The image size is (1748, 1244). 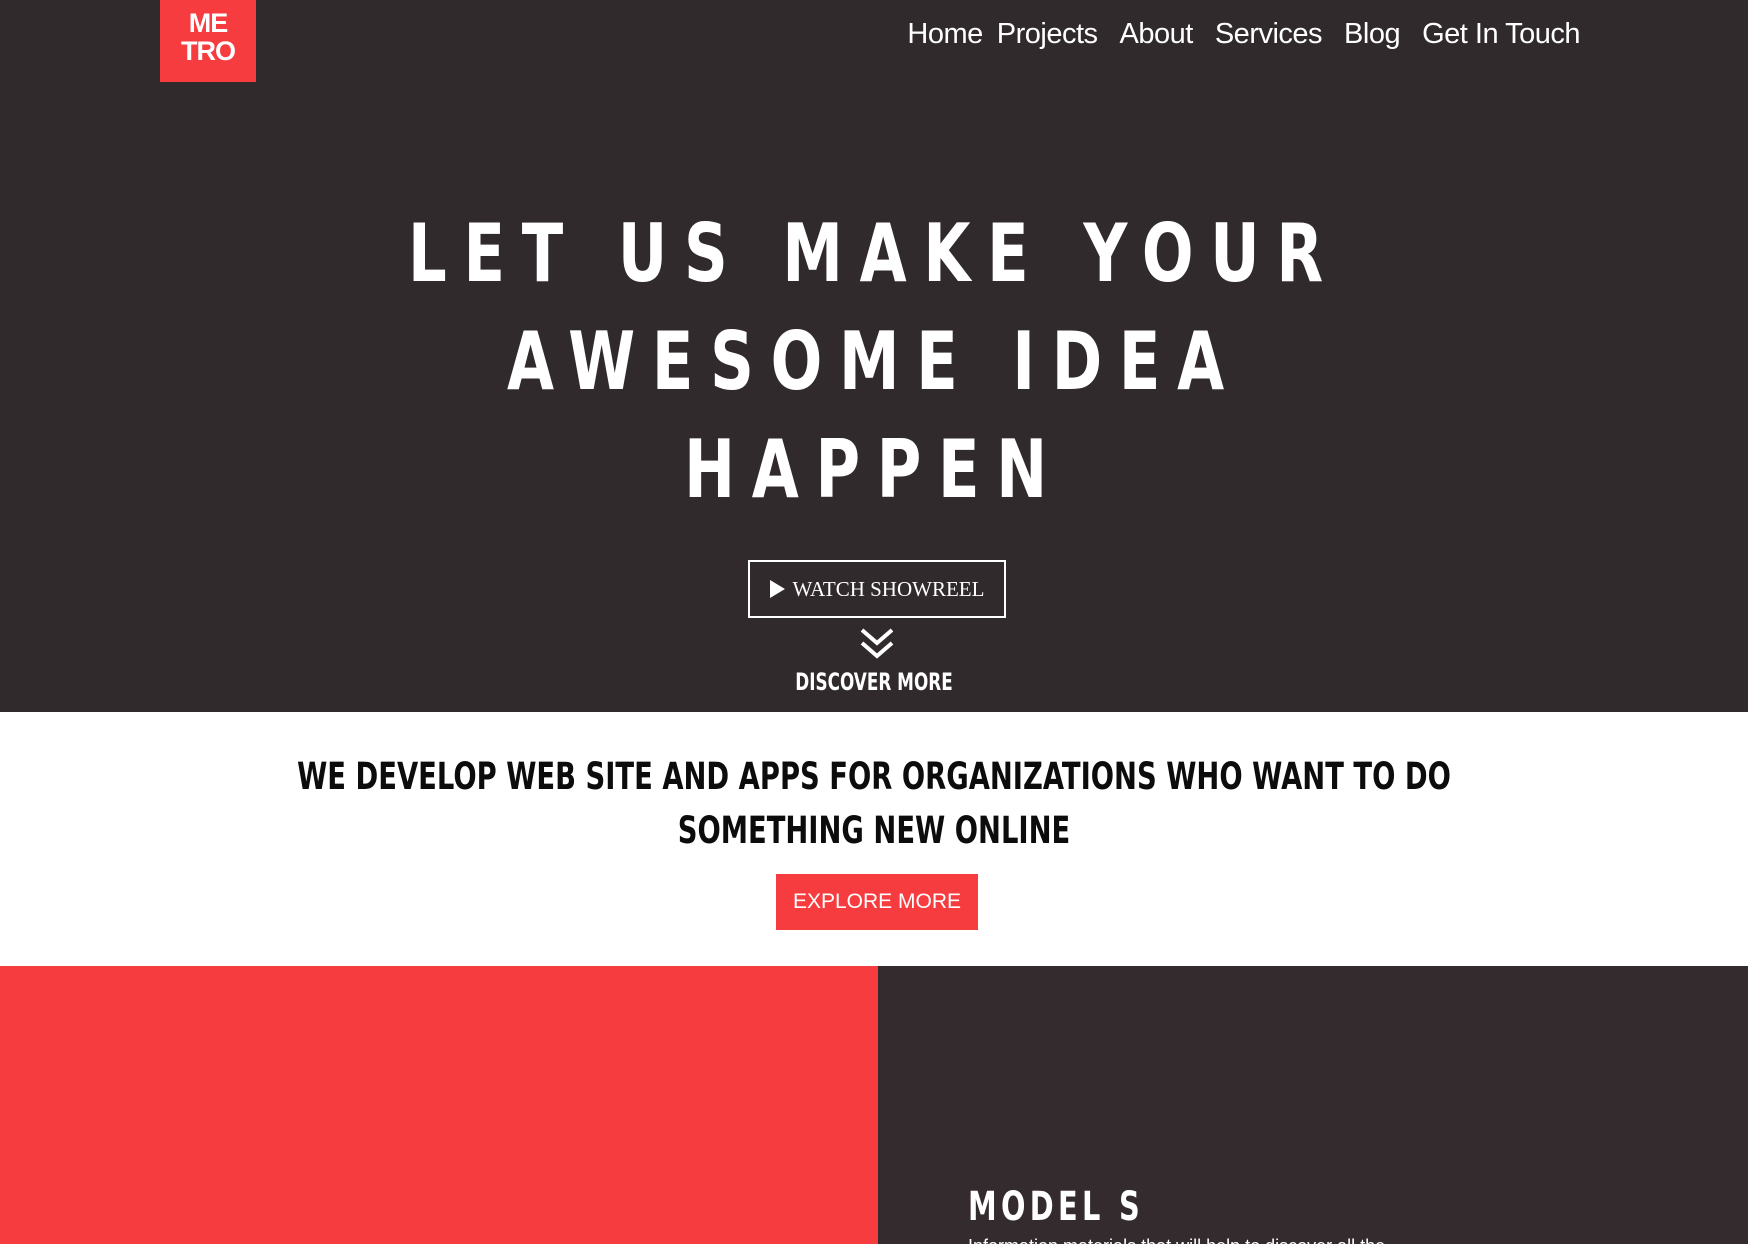 I want to click on intro-heading-line-2: SOMETHING NEW ONLINE, so click(x=874, y=830).